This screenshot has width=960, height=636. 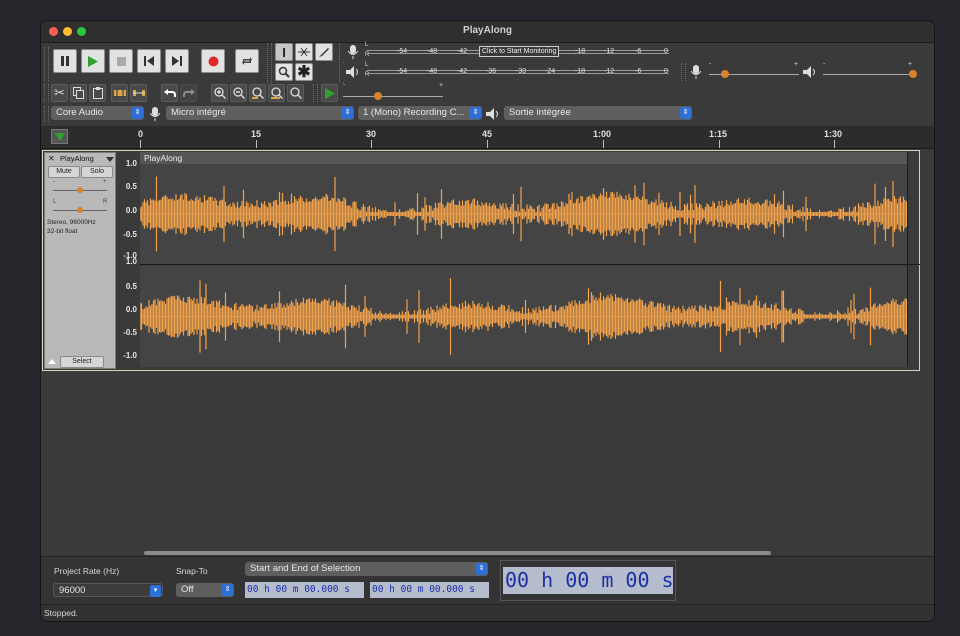 I want to click on fit-selection-button, so click(x=257, y=93).